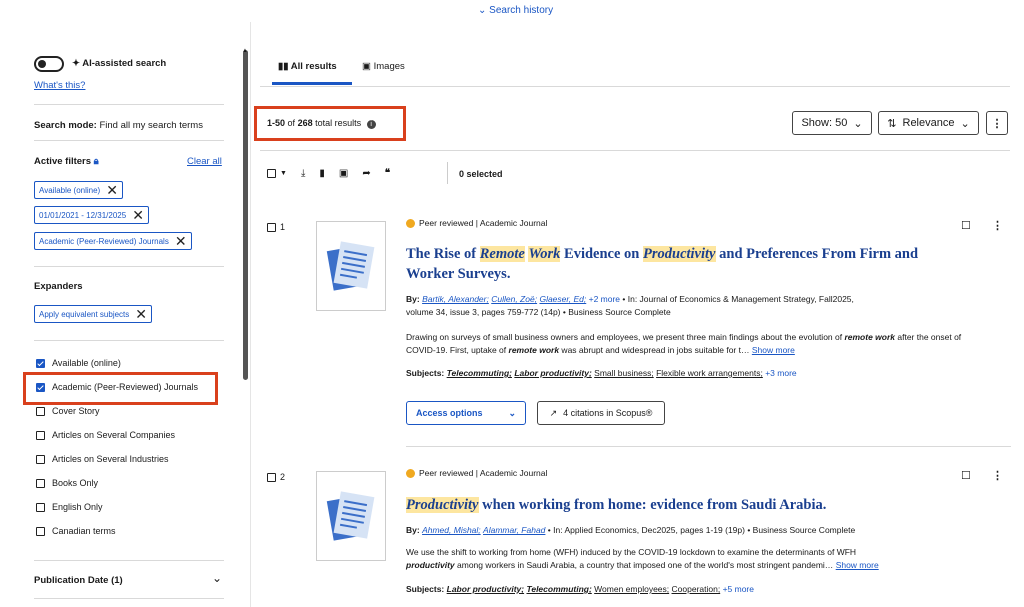 This screenshot has width=1024, height=607. Describe the element at coordinates (892, 123) in the screenshot. I see `sort-icon: ⇅` at that location.